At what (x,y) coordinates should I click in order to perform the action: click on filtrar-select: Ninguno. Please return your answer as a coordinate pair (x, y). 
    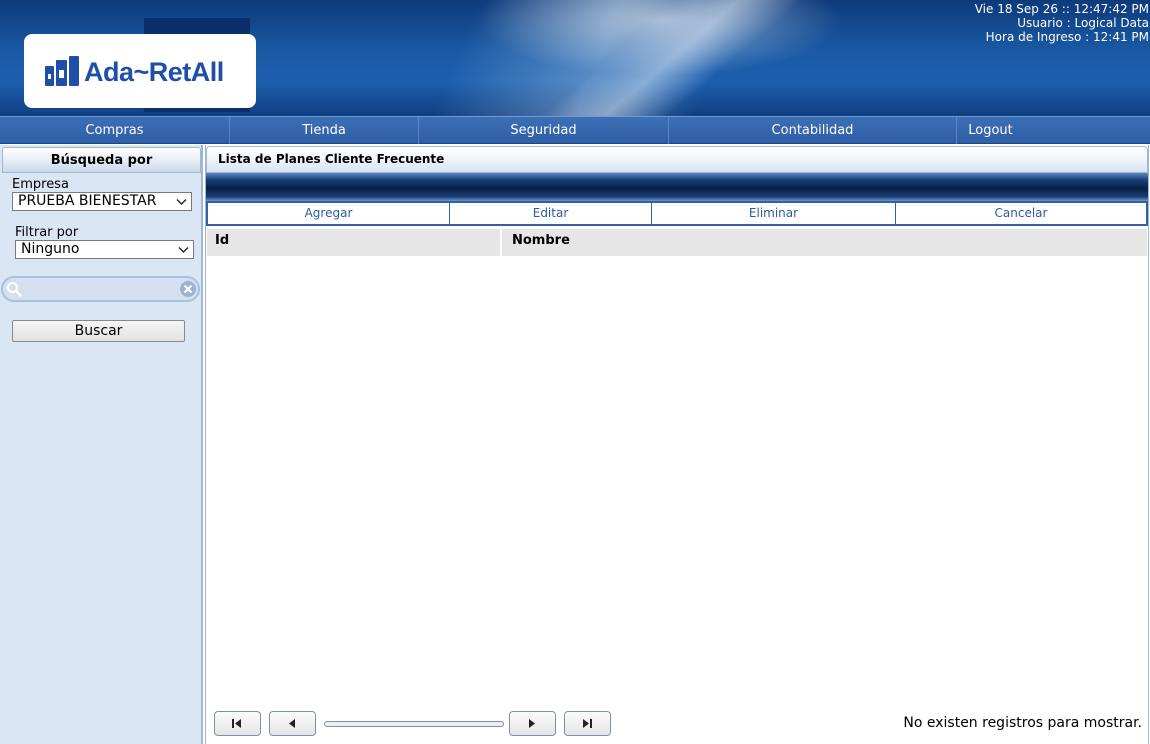
    Looking at the image, I should click on (104, 249).